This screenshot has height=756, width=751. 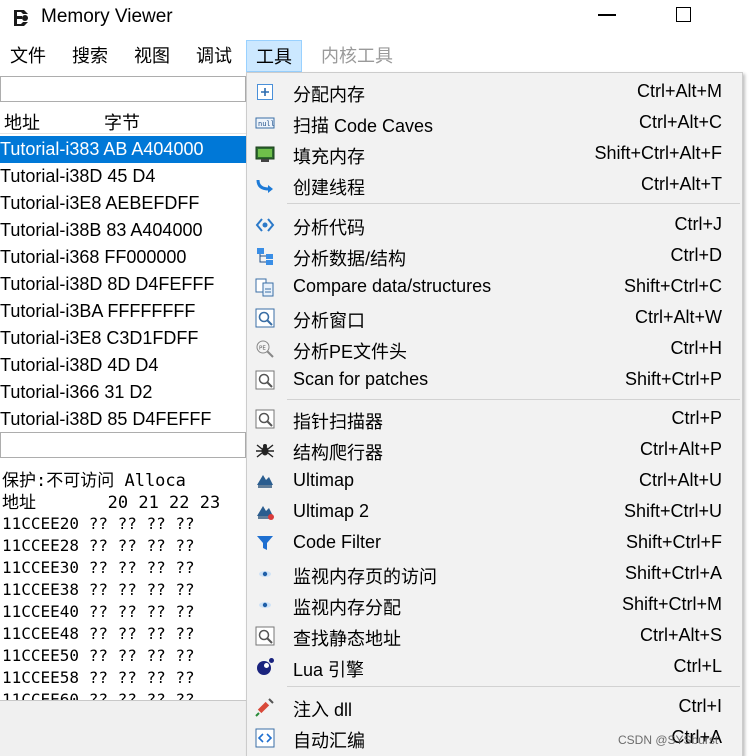 What do you see at coordinates (262, 349) in the screenshot?
I see `svg-text: PE` at bounding box center [262, 349].